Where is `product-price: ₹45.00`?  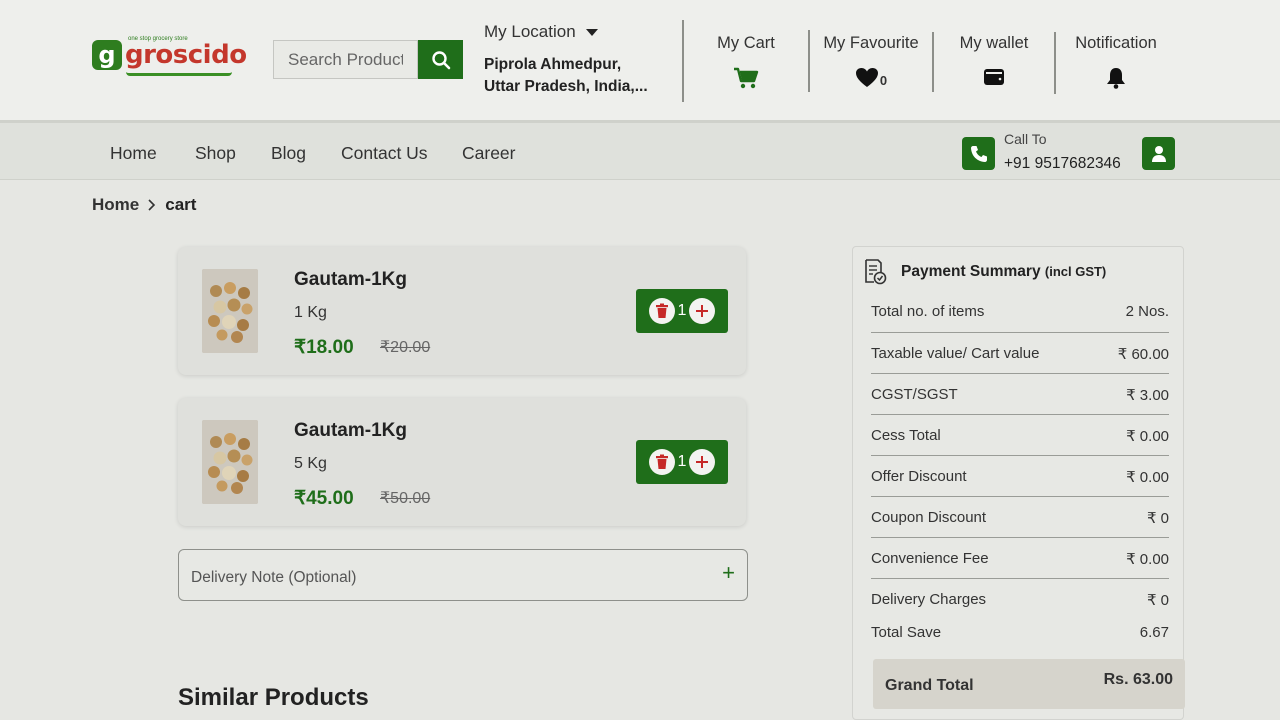
product-price: ₹45.00 is located at coordinates (324, 498).